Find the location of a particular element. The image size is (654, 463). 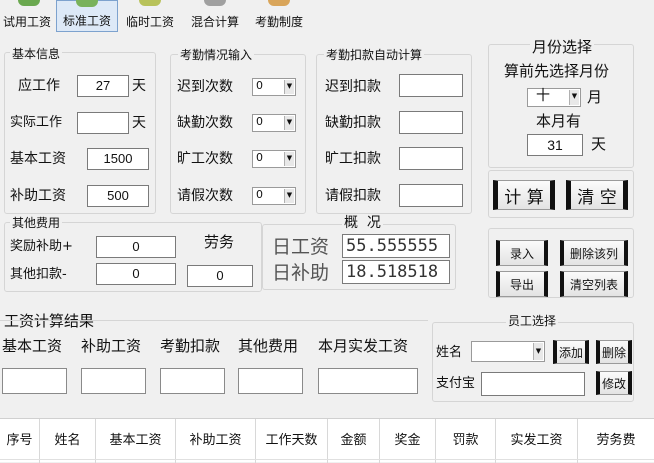

month-unit: 月 is located at coordinates (595, 97).